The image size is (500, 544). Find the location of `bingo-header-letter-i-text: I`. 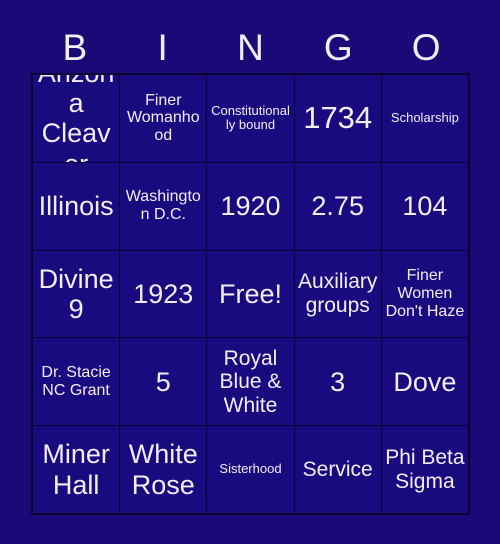

bingo-header-letter-i-text: I is located at coordinates (162, 47).